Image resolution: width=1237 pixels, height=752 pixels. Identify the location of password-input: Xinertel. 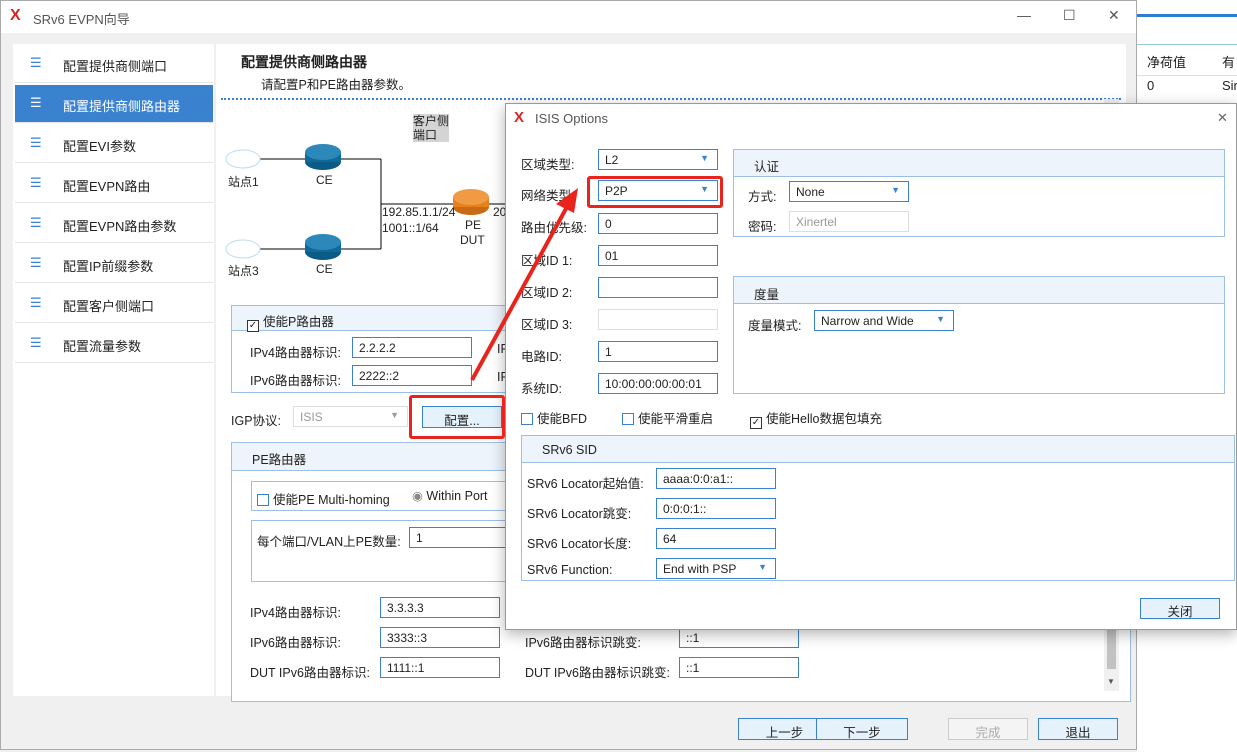
(849, 221).